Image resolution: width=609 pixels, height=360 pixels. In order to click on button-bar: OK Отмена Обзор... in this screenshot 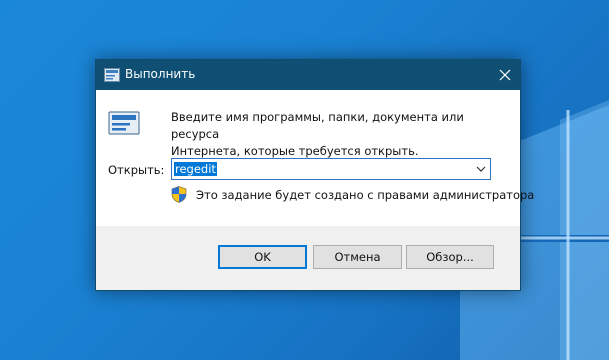, I will do `click(308, 258)`.